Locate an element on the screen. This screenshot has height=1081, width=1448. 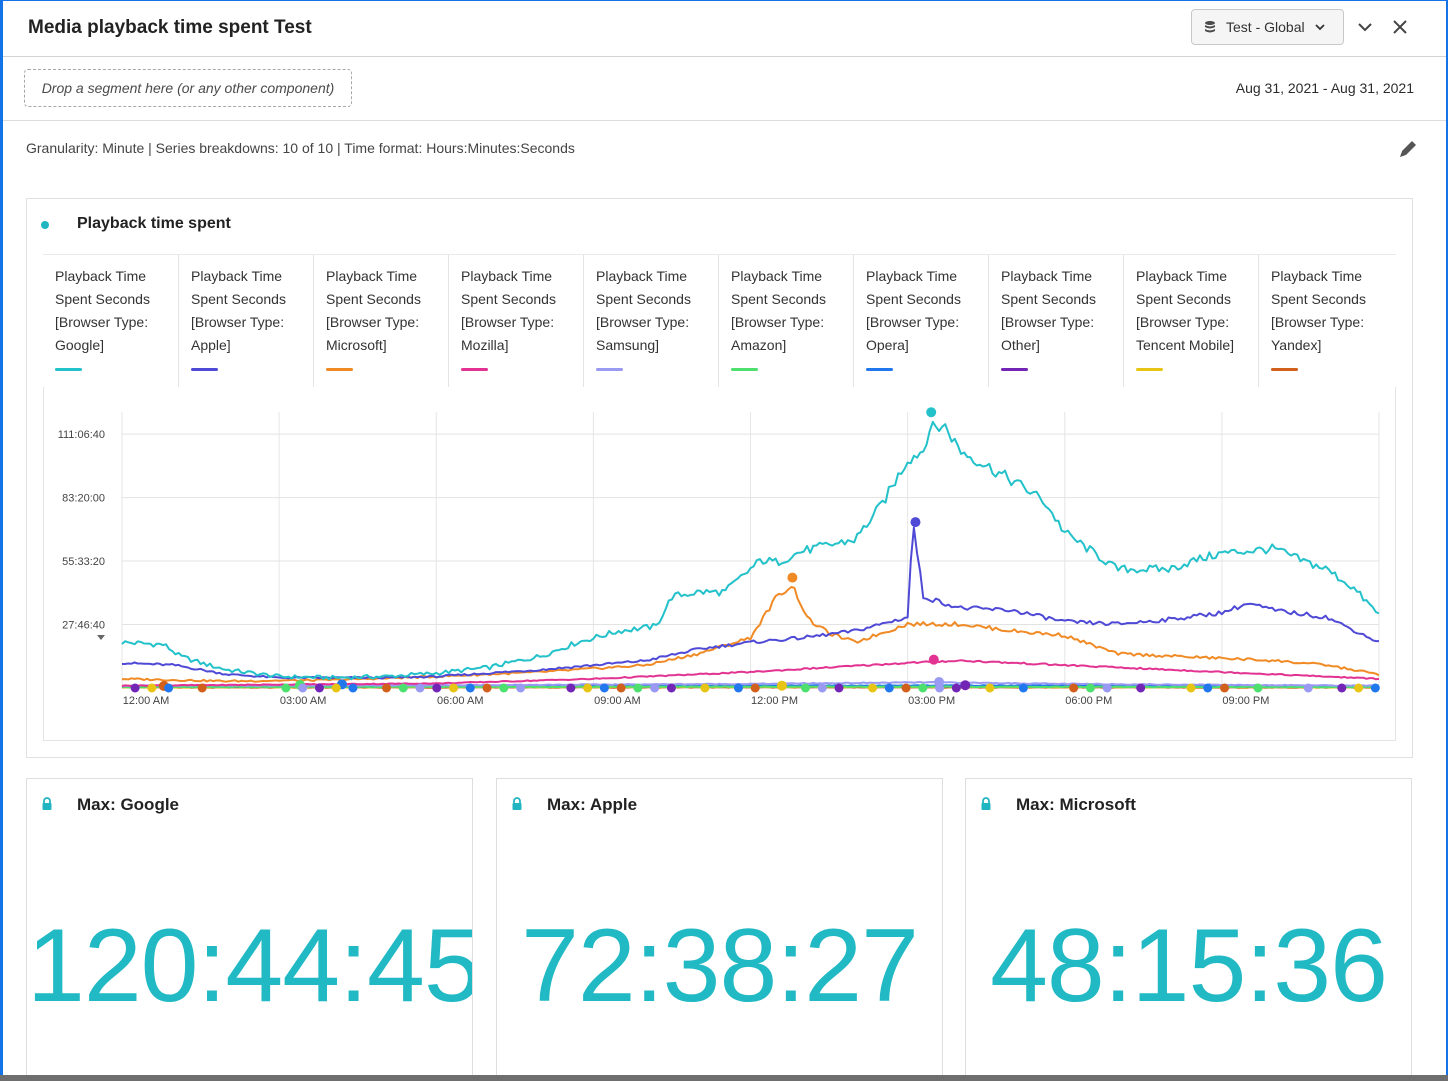
close-panel-button is located at coordinates (1400, 27).